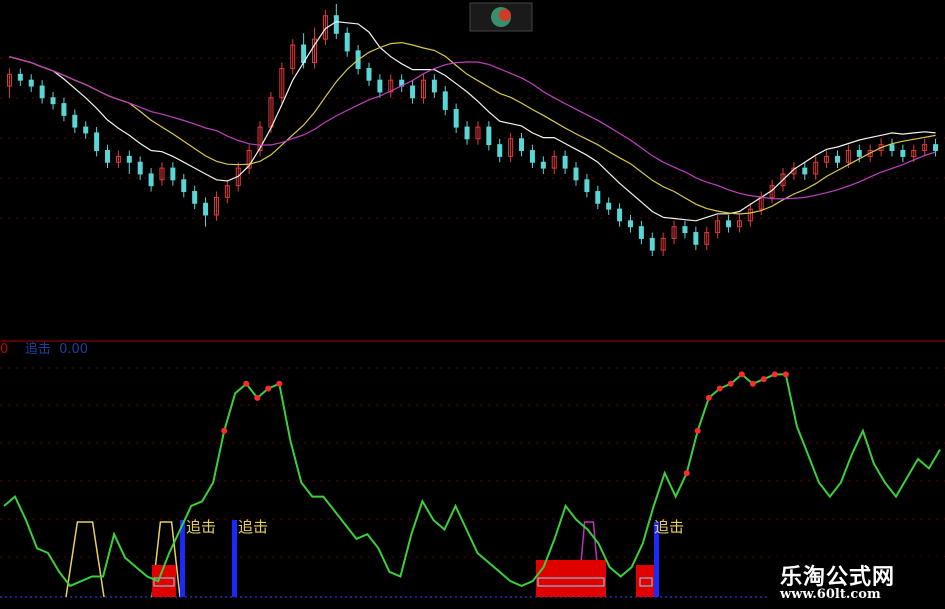  Describe the element at coordinates (857, 583) in the screenshot. I see `watermark: 乐淘公式网 www.60lt.com` at that location.